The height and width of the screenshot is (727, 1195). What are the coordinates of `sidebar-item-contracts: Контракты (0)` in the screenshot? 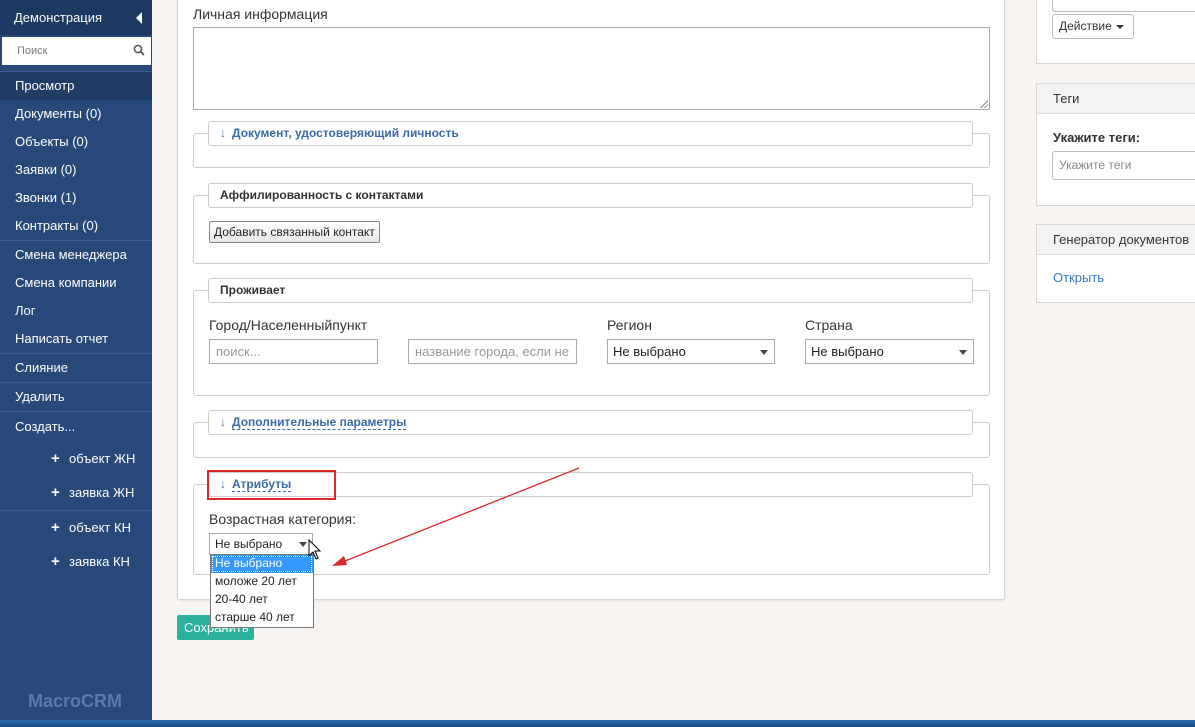 It's located at (76, 226).